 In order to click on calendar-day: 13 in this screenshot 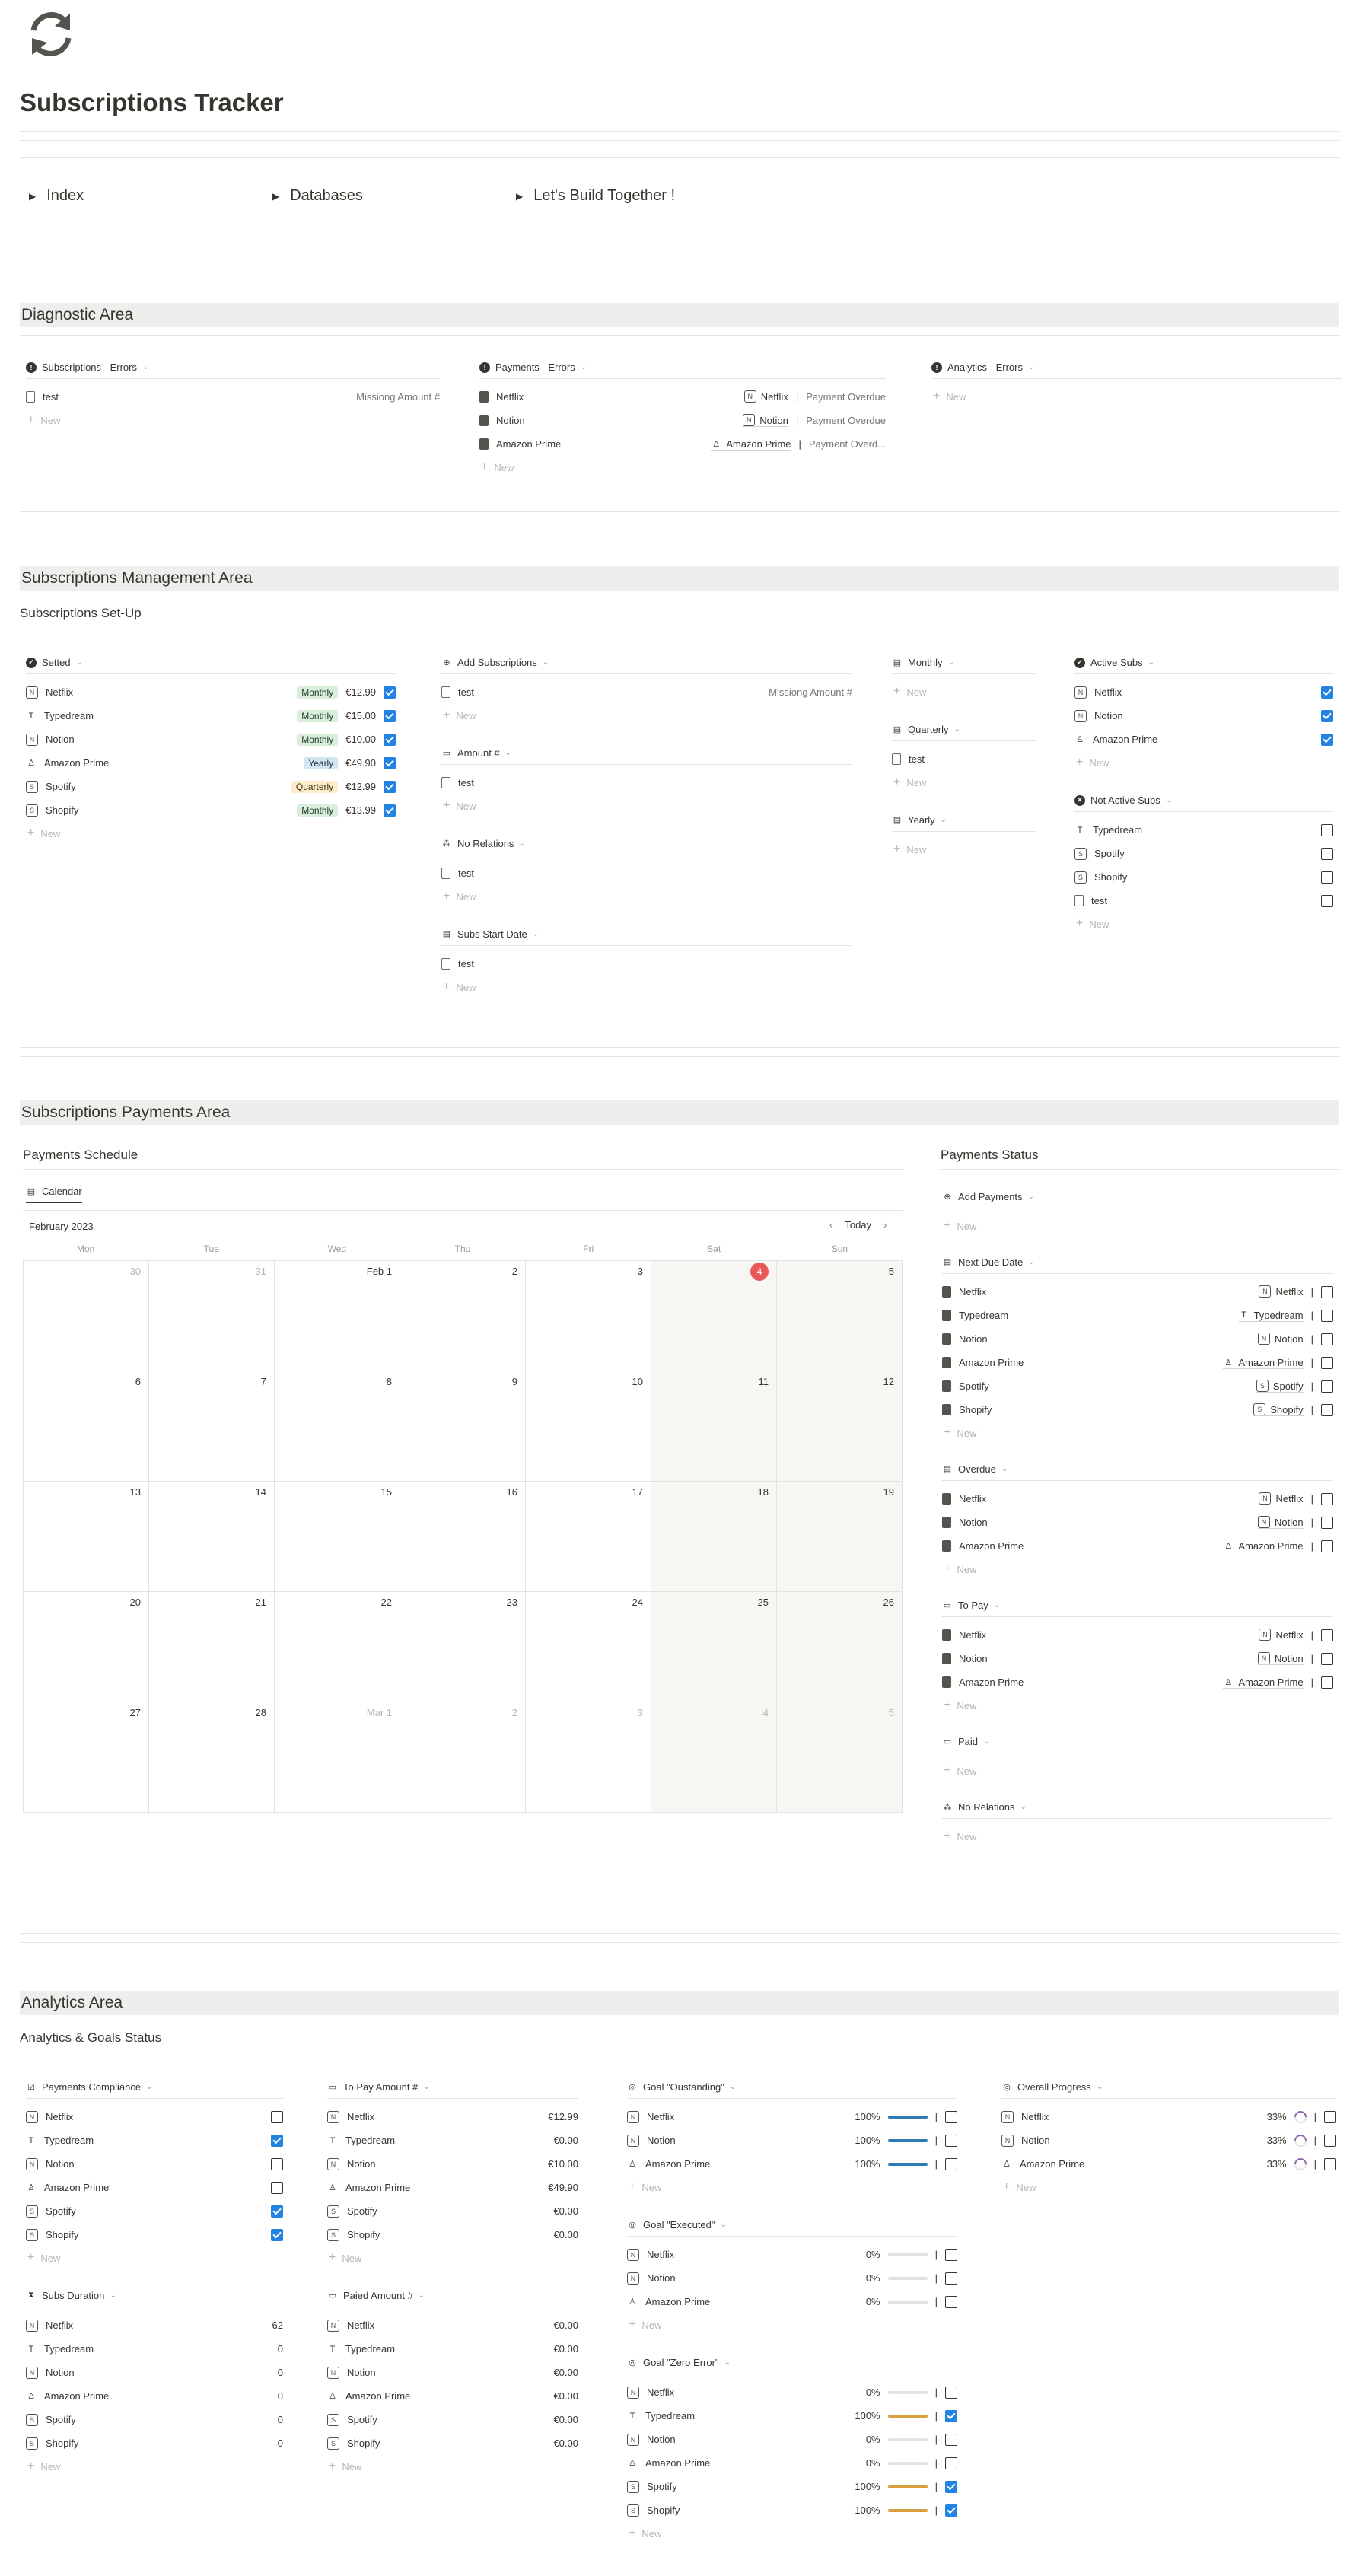, I will do `click(86, 1537)`.